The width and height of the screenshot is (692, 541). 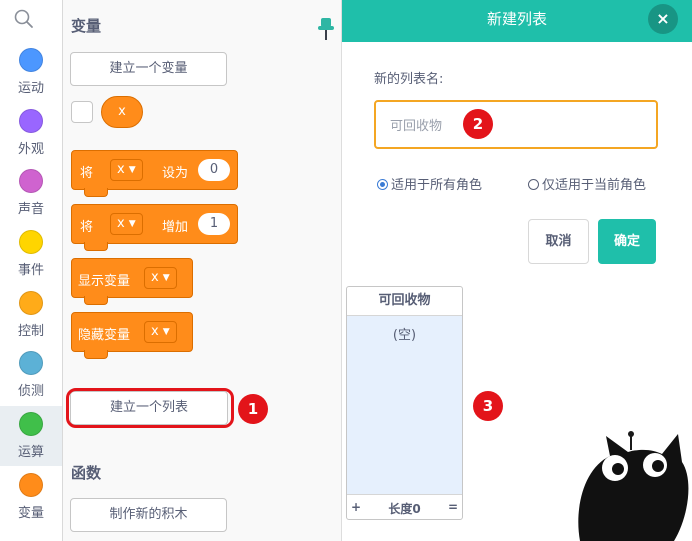 I want to click on list-monitor-footer: + 长度0 =, so click(x=404, y=507).